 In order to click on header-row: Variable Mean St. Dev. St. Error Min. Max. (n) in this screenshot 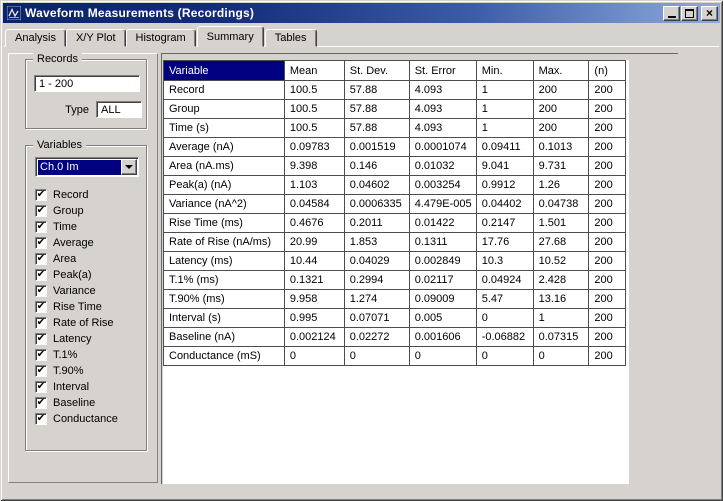, I will do `click(394, 70)`.